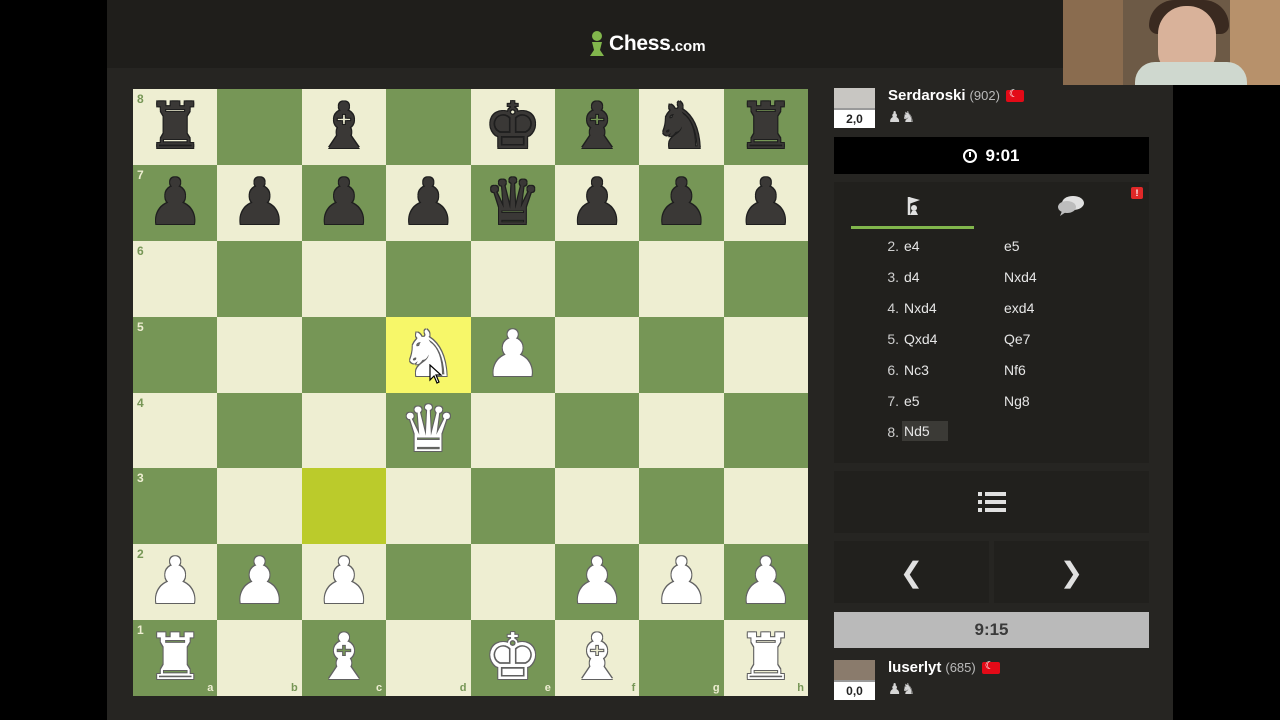 The height and width of the screenshot is (720, 1280). I want to click on square-f2: ♟, so click(597, 582).